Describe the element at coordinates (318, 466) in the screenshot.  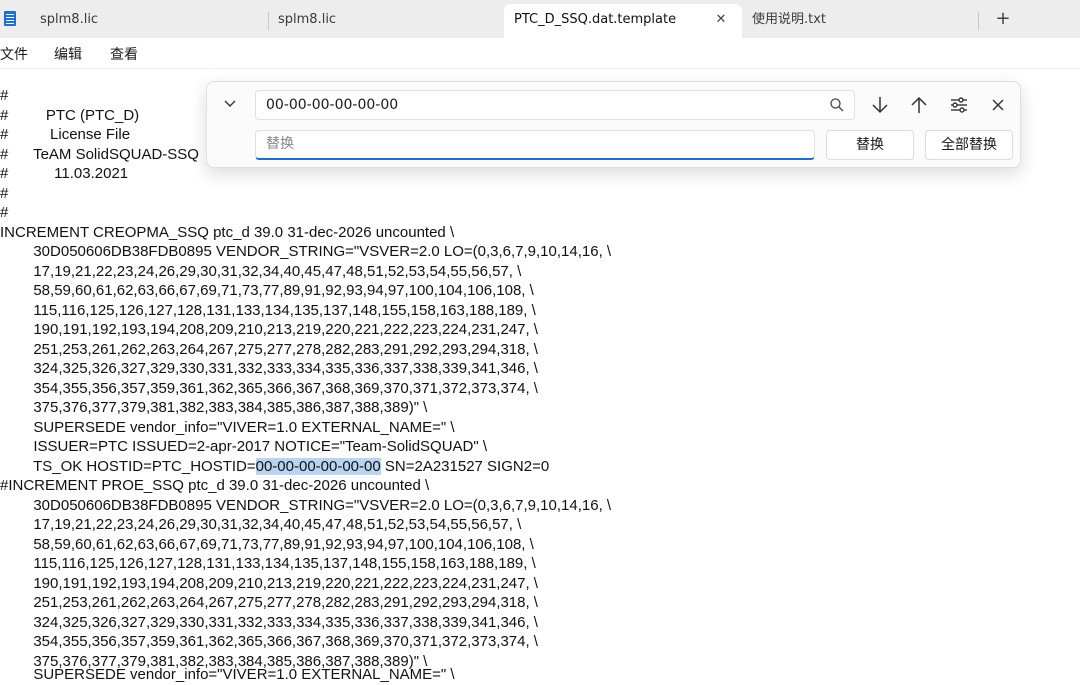
I see `search-match-highlight: 00-00-00-00-00-00` at that location.